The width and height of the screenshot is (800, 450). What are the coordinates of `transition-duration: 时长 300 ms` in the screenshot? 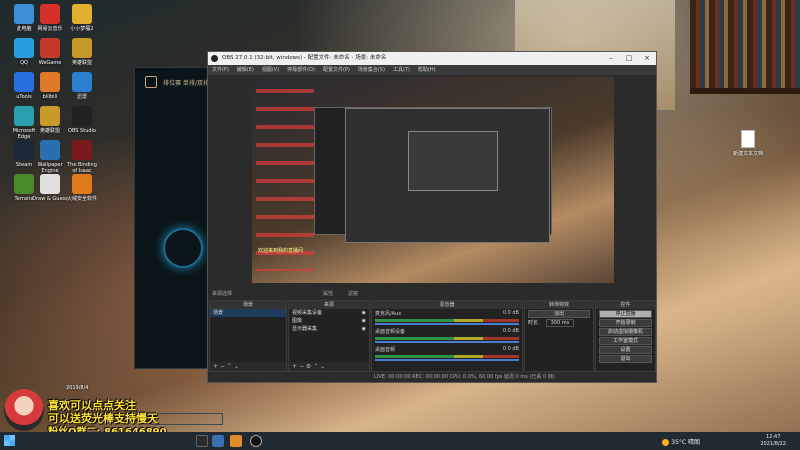 It's located at (559, 323).